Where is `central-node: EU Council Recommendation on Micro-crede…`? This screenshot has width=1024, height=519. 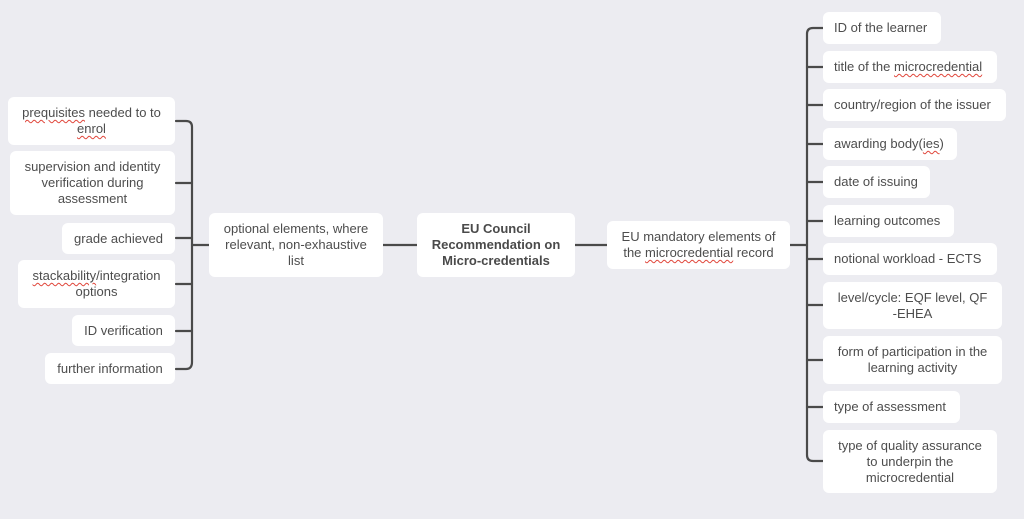 central-node: EU Council Recommendation on Micro-crede… is located at coordinates (496, 245).